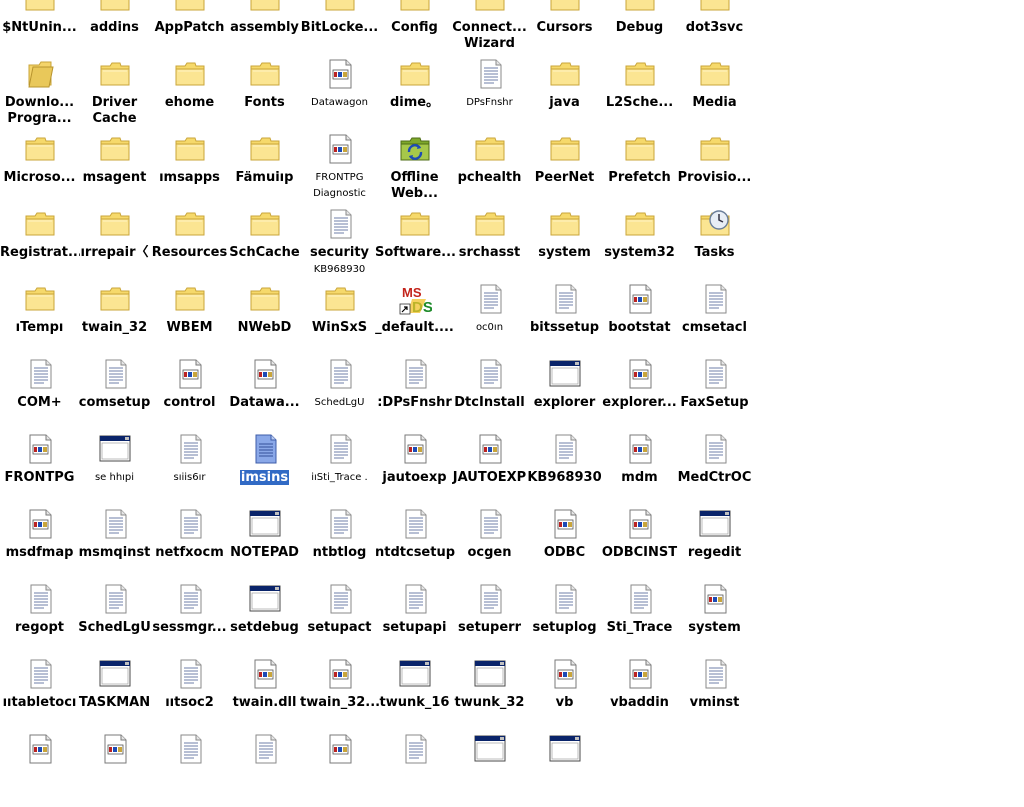  Describe the element at coordinates (489, 544) in the screenshot. I see `file-item-ocgen: ocgen` at that location.